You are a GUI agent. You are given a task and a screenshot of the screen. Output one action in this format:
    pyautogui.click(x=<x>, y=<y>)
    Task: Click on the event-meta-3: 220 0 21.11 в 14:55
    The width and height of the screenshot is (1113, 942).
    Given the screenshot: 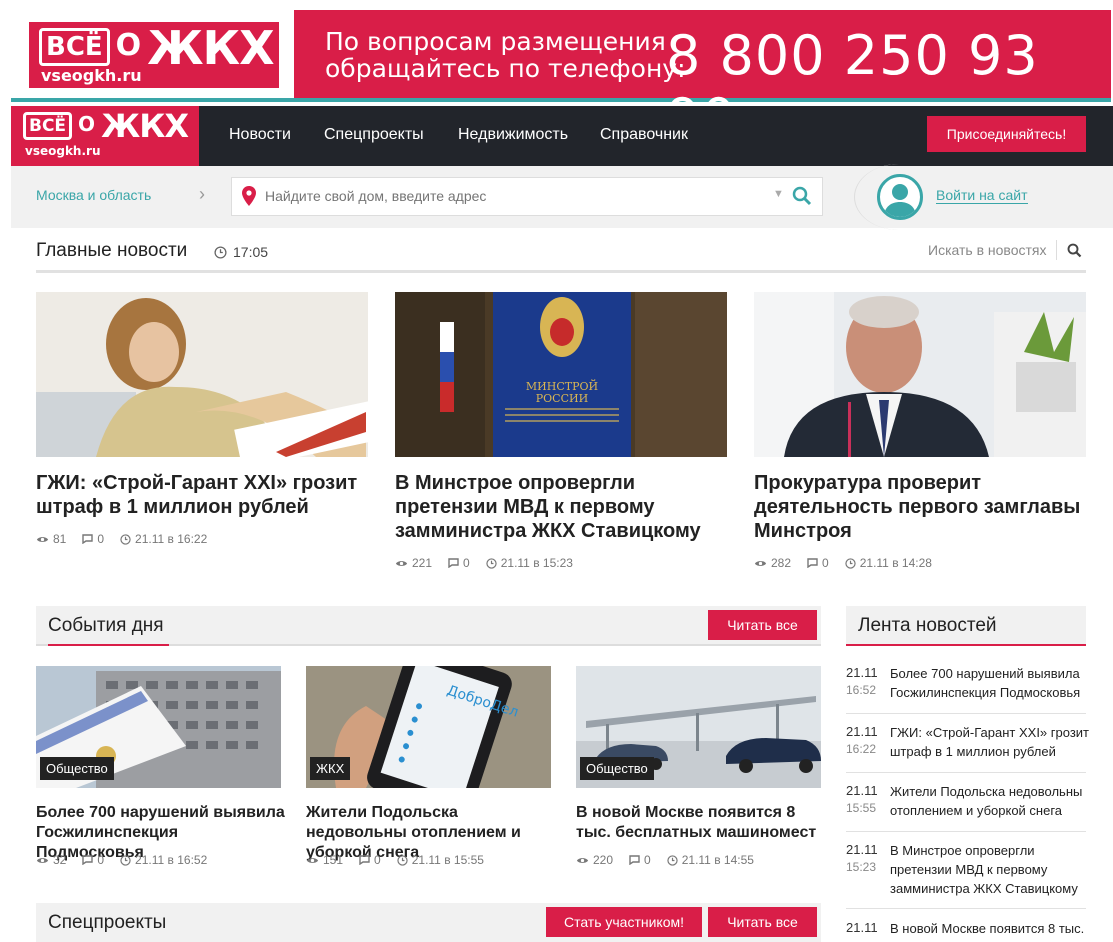 What is the action you would take?
    pyautogui.click(x=665, y=860)
    